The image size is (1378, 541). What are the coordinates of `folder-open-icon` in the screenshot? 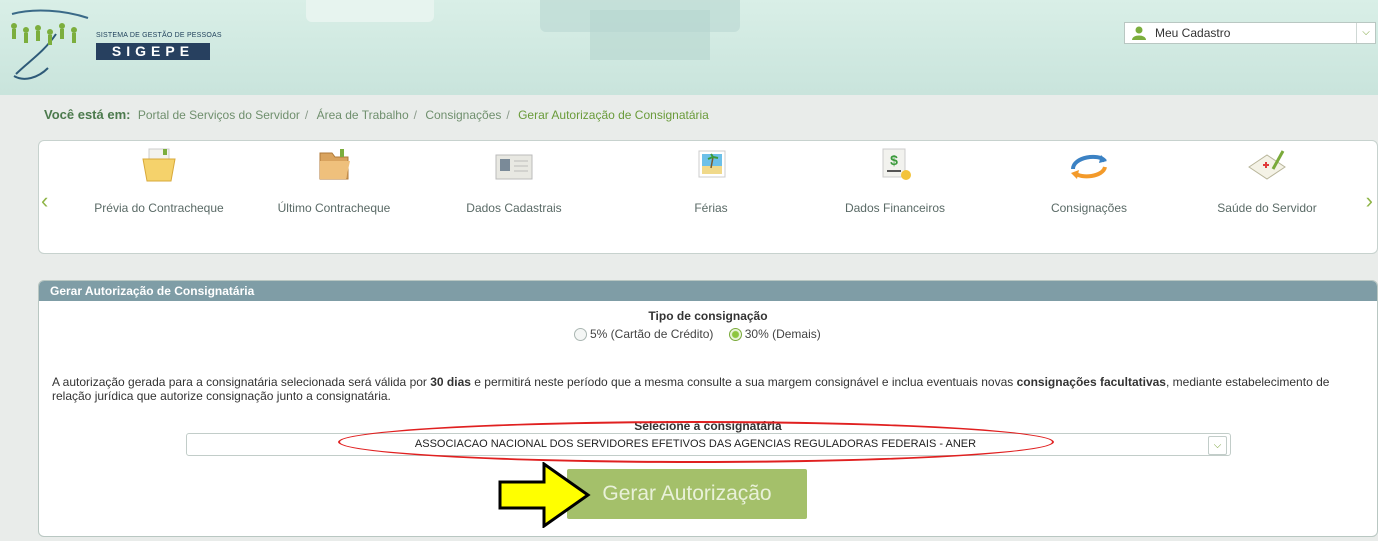 It's located at (334, 164).